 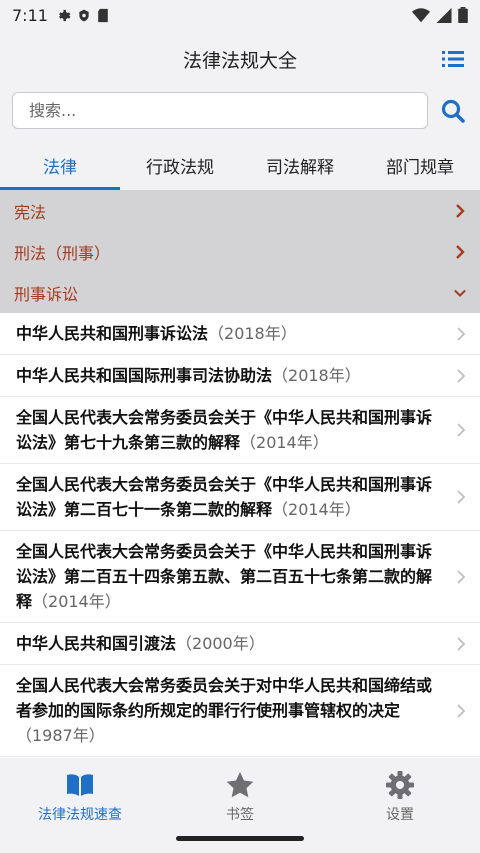 I want to click on battery-icon, so click(x=463, y=15).